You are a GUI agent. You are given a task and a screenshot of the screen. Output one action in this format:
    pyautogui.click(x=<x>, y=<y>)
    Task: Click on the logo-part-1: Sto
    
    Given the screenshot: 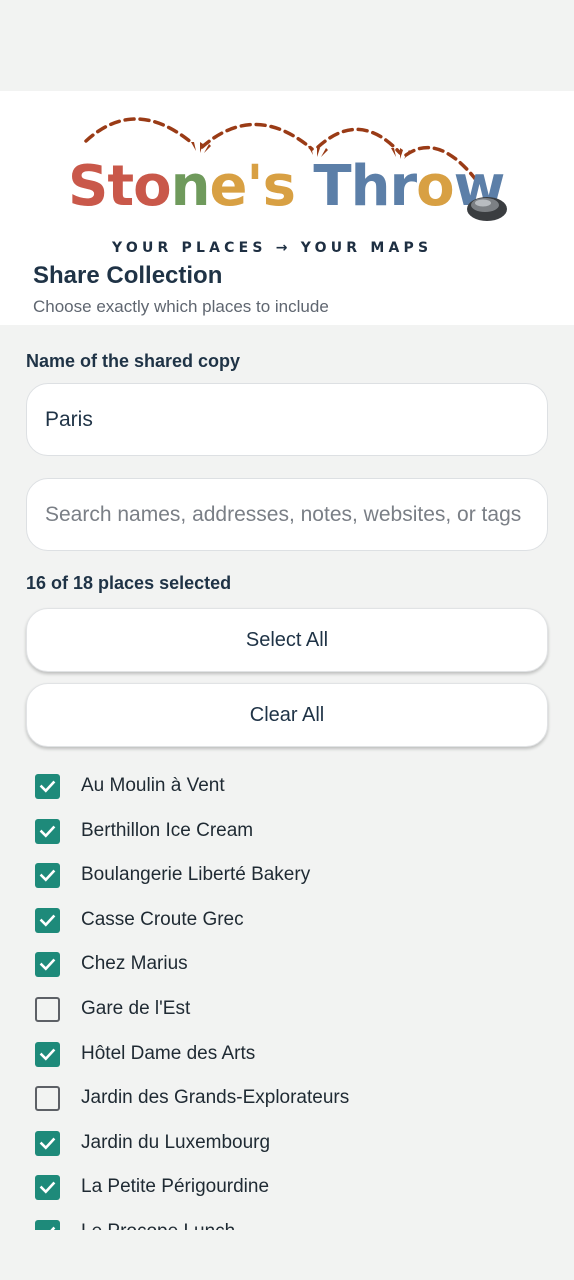 What is the action you would take?
    pyautogui.click(x=120, y=186)
    